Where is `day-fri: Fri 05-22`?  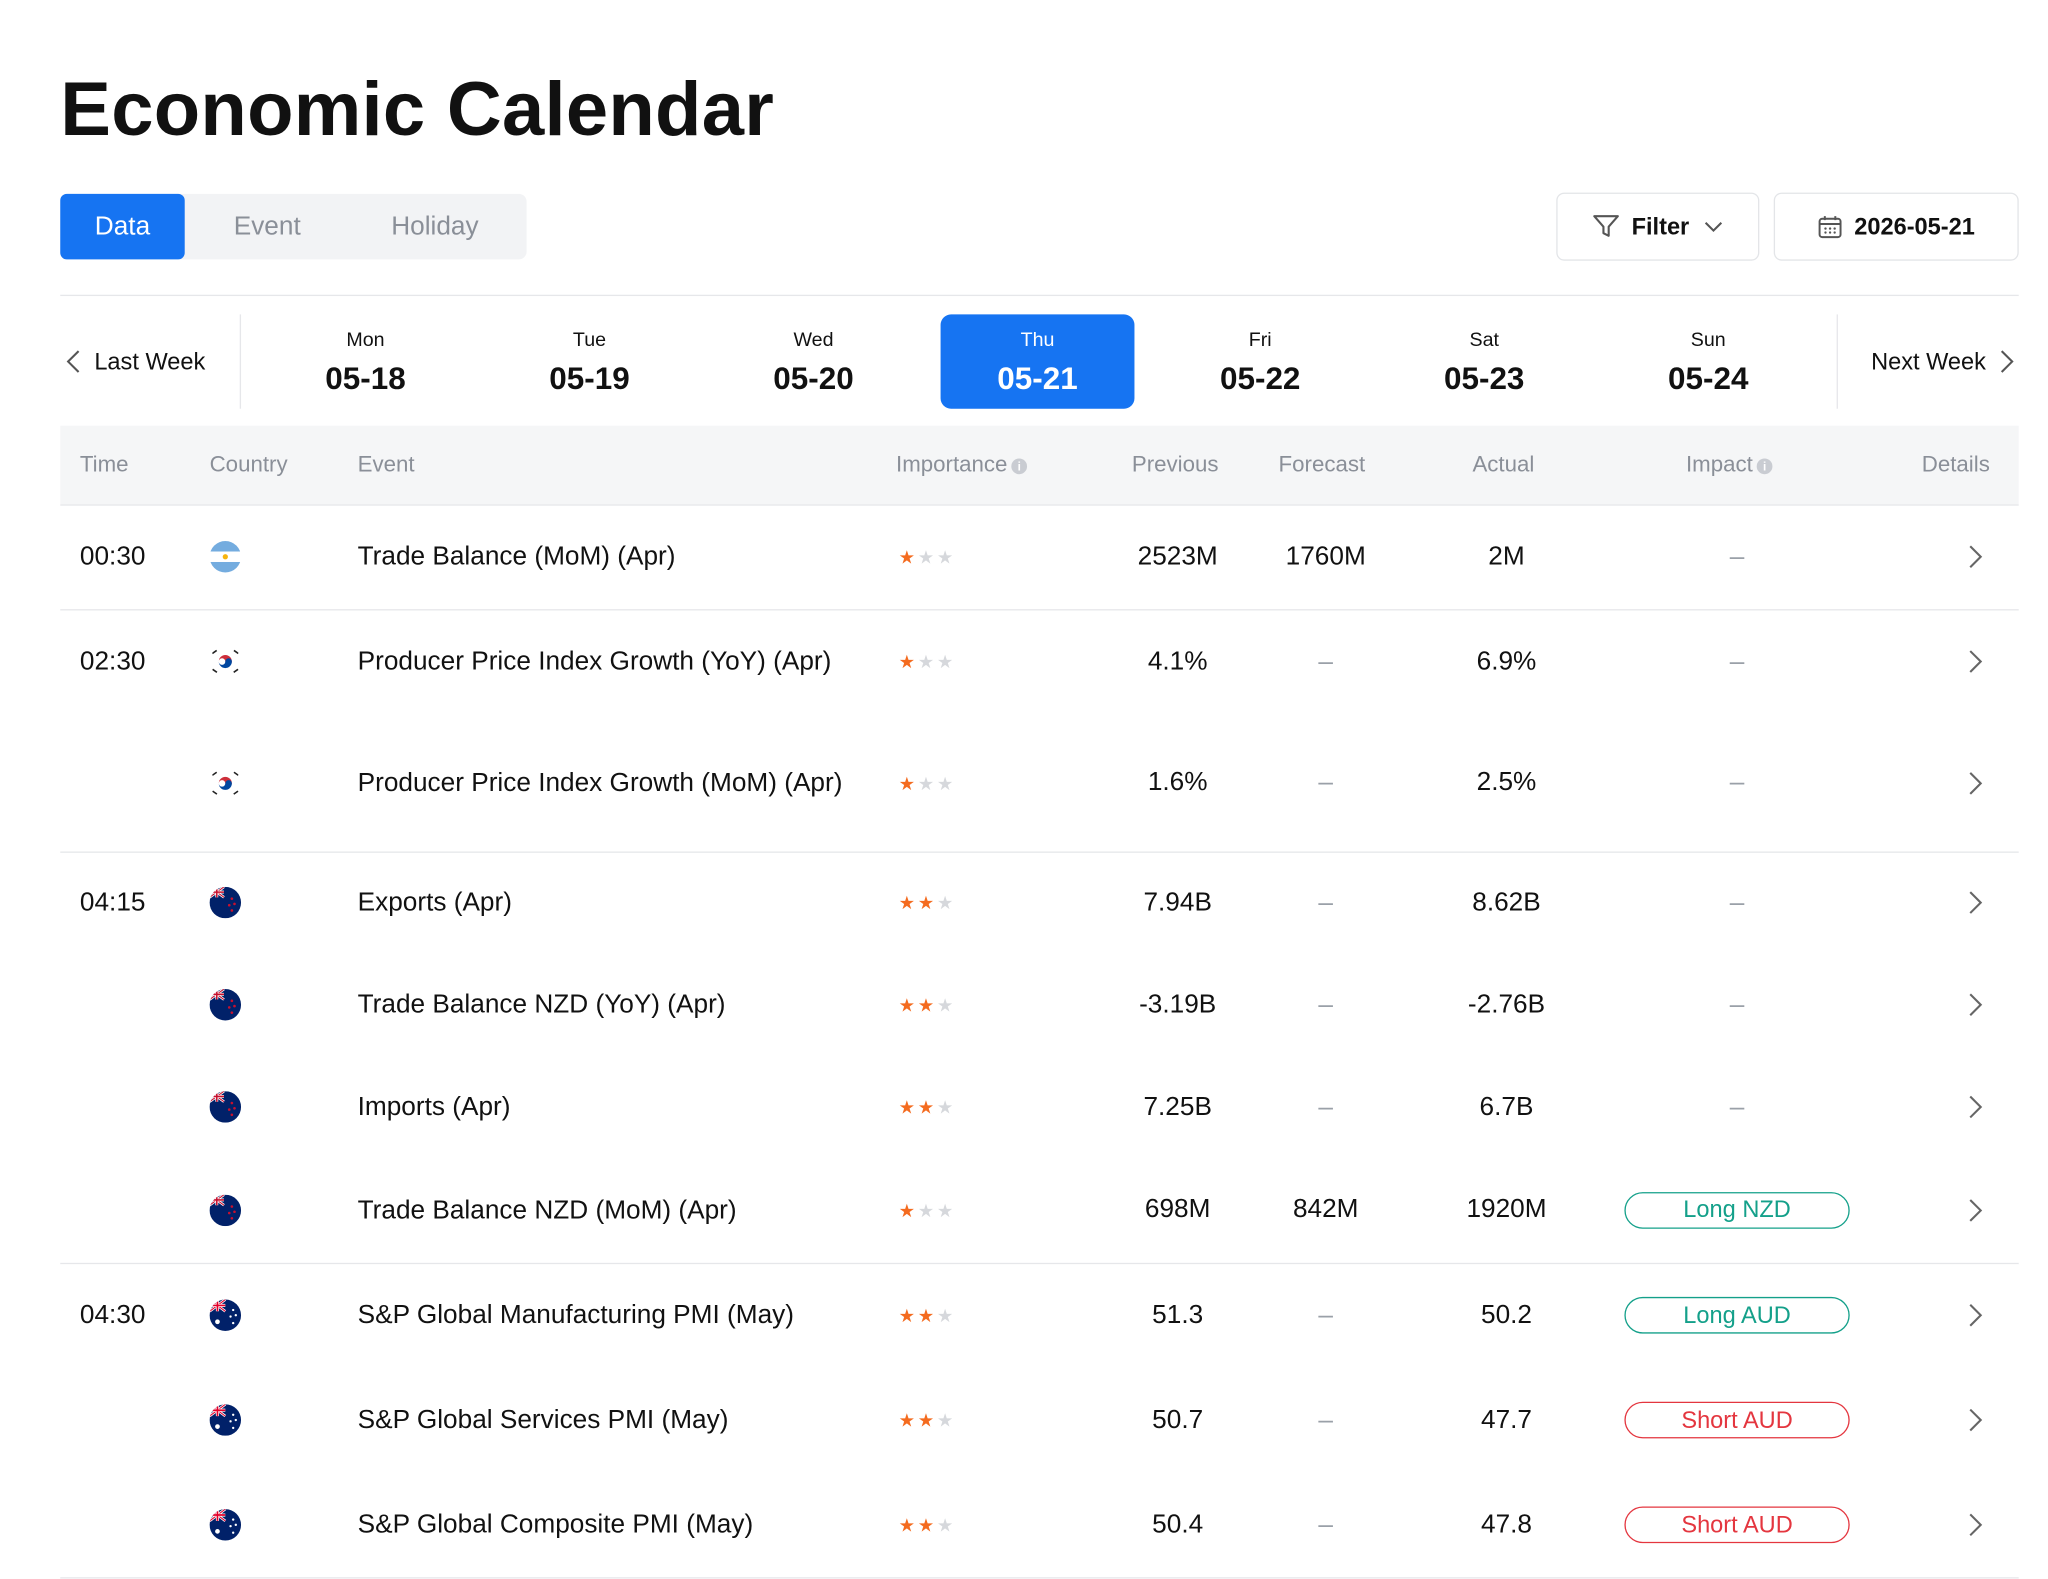 day-fri: Fri 05-22 is located at coordinates (1260, 361).